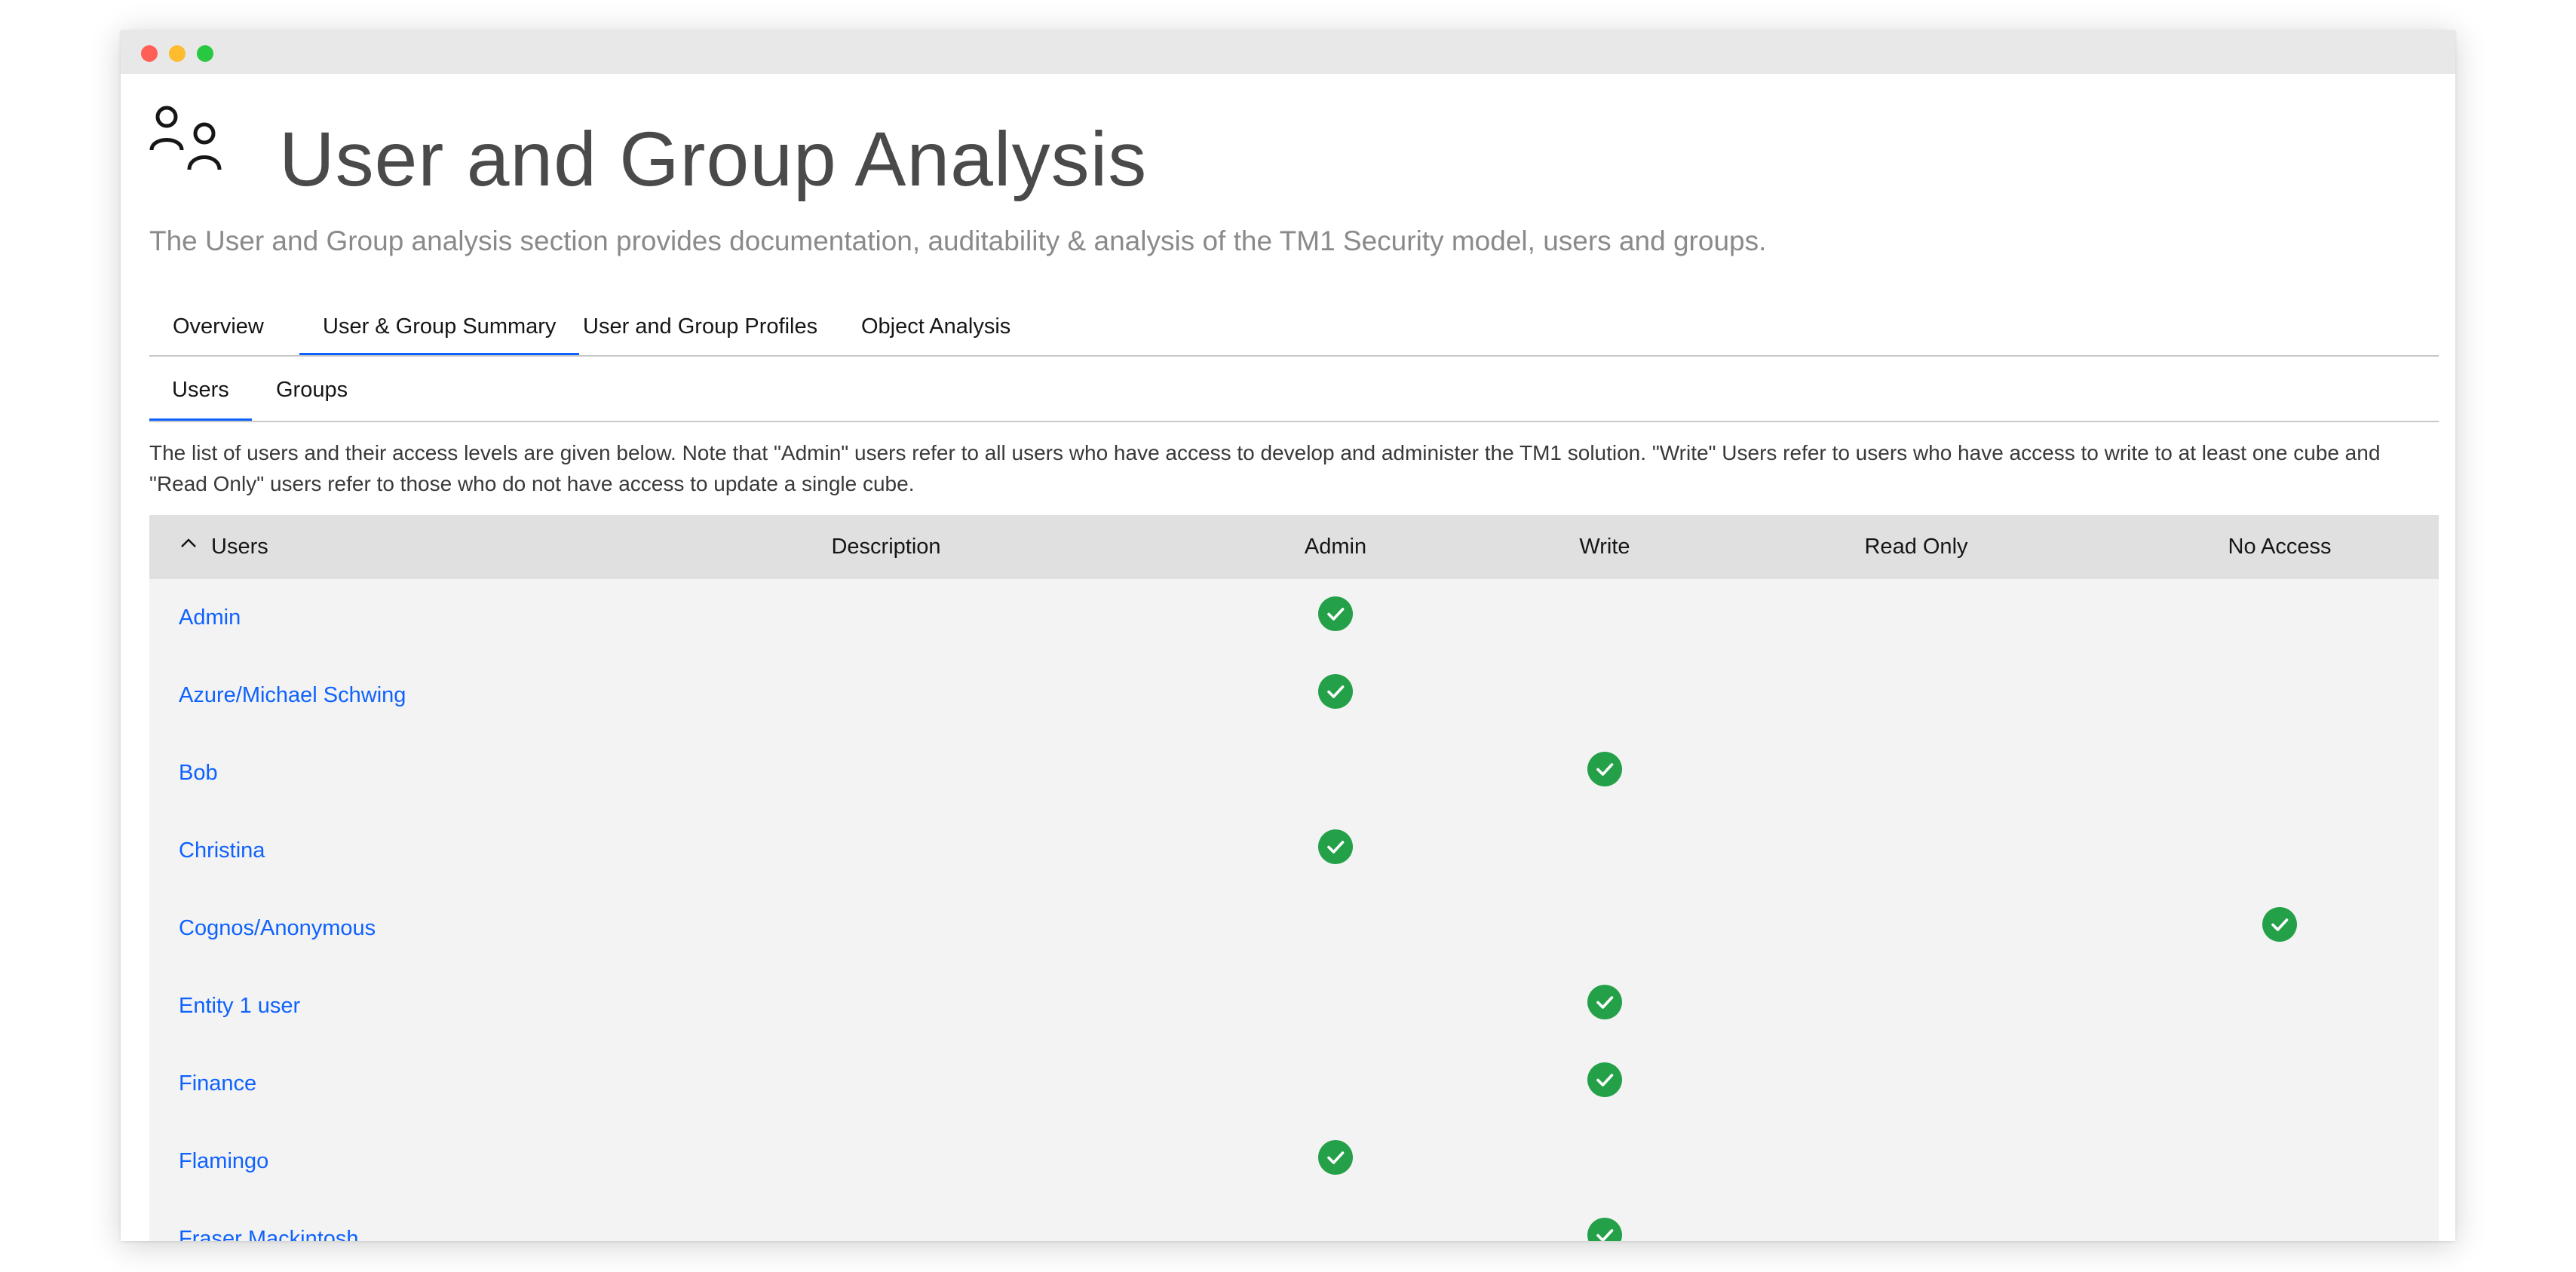  Describe the element at coordinates (1335, 547) in the screenshot. I see `column-header-admin: Admin` at that location.